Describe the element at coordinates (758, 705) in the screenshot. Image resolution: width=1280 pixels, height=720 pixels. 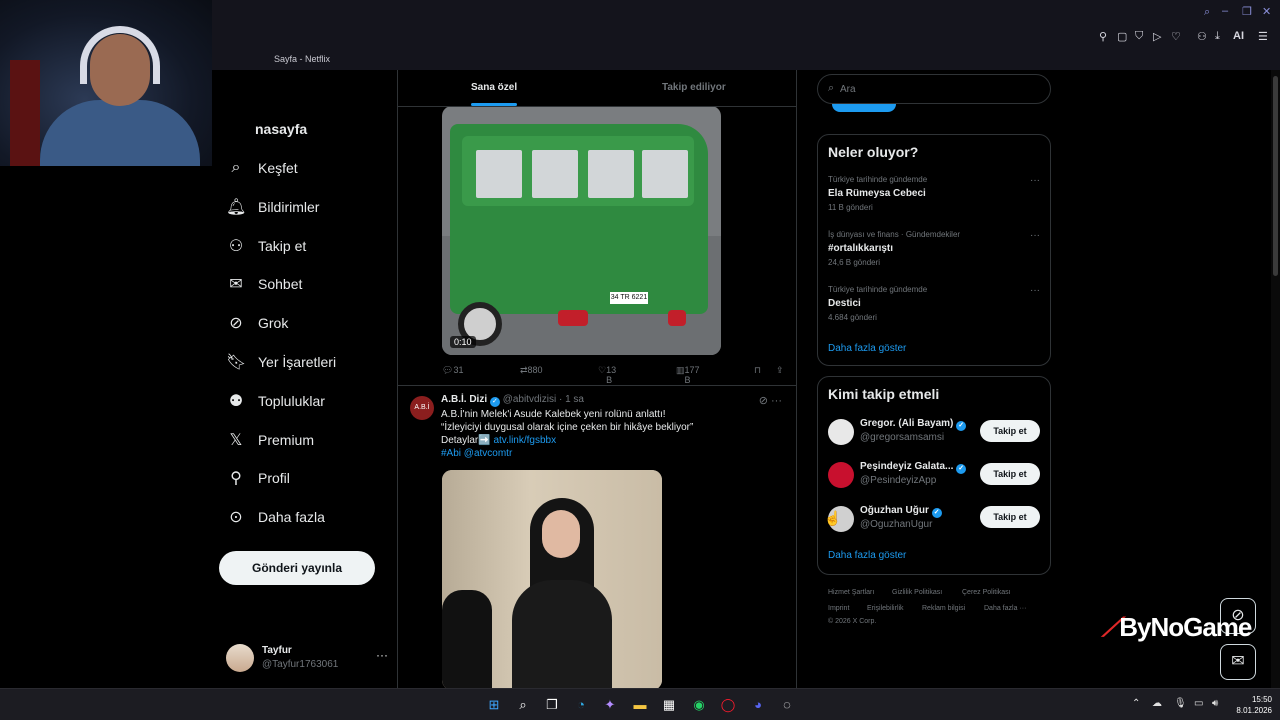
I see `discord-icon: ◕` at that location.